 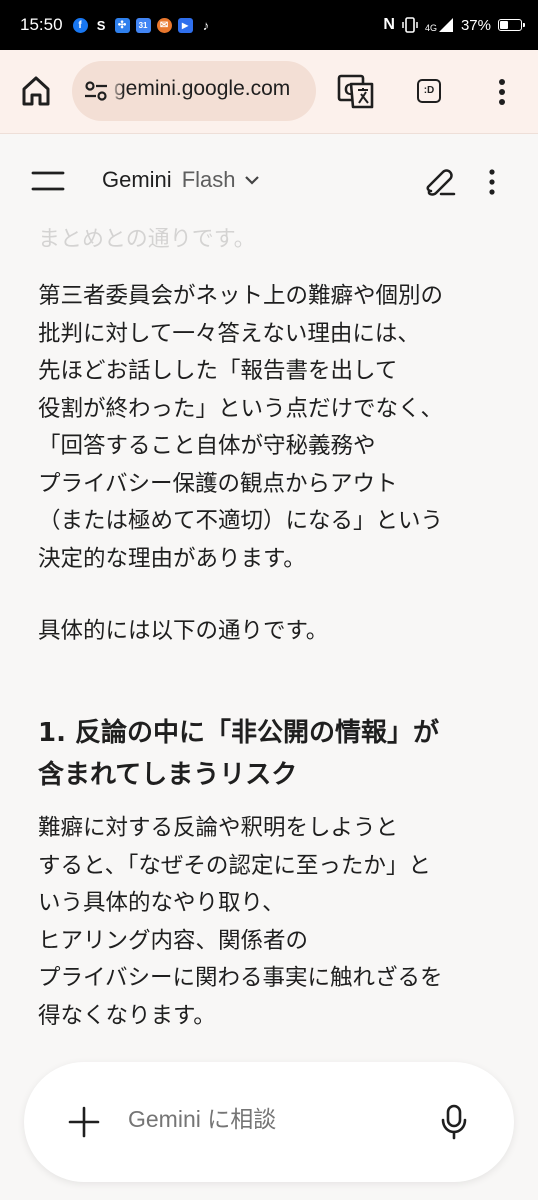 I want to click on text-line: 先ほどお話しした「報告書を出して, so click(x=218, y=371).